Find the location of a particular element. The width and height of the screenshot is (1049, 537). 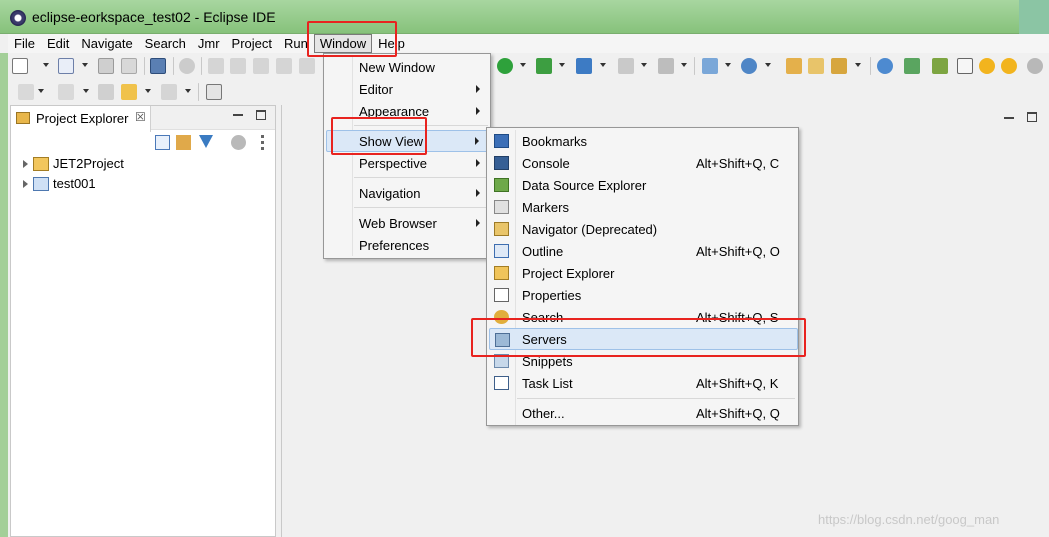

step-into-icon is located at coordinates (307, 66).